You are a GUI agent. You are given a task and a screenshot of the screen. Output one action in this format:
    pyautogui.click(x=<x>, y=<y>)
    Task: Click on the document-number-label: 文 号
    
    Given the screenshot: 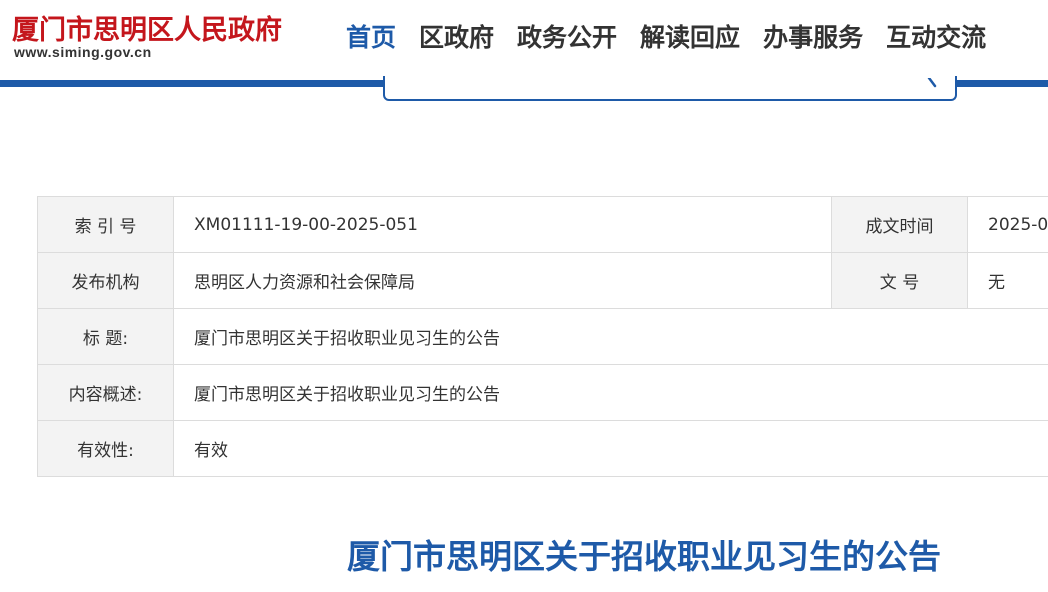 What is the action you would take?
    pyautogui.click(x=899, y=280)
    